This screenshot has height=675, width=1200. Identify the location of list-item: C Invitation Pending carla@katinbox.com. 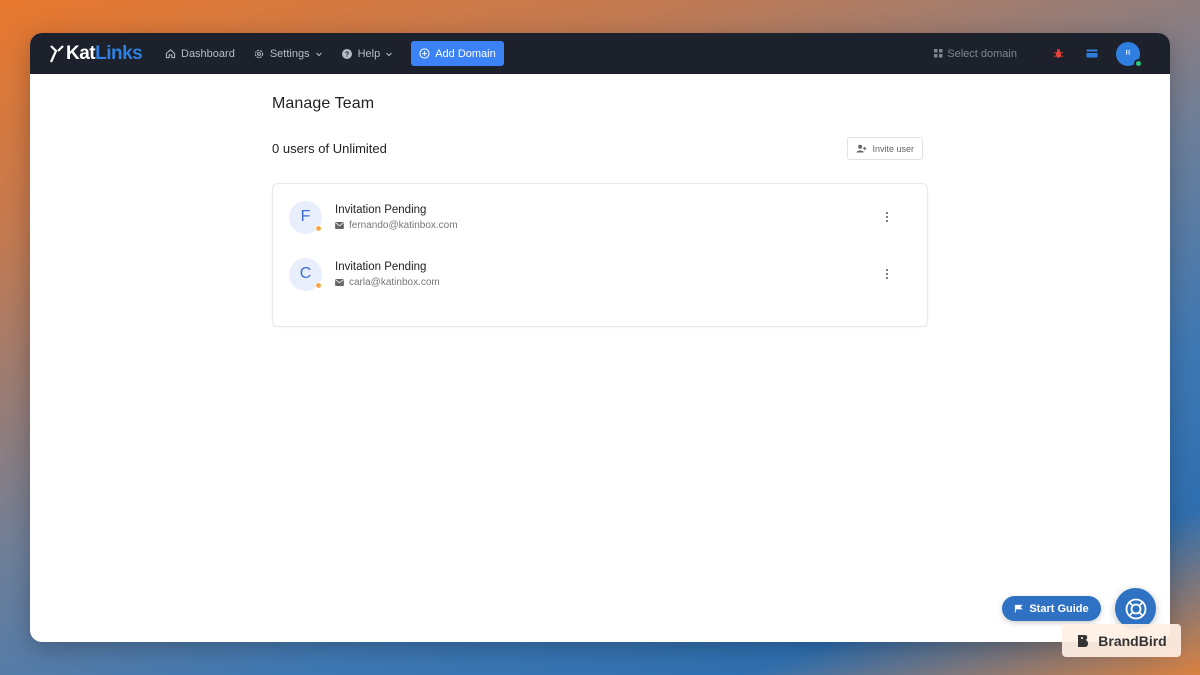
(599, 274).